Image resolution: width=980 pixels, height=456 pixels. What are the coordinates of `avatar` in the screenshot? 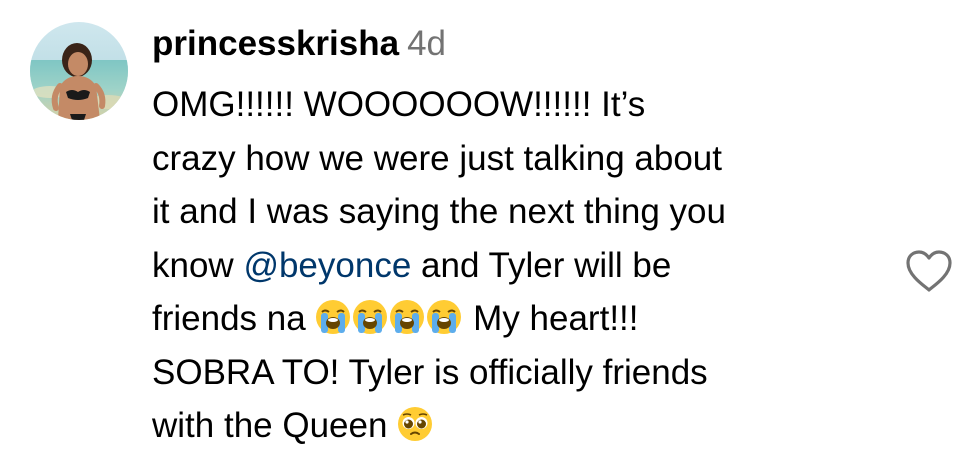 It's located at (79, 71).